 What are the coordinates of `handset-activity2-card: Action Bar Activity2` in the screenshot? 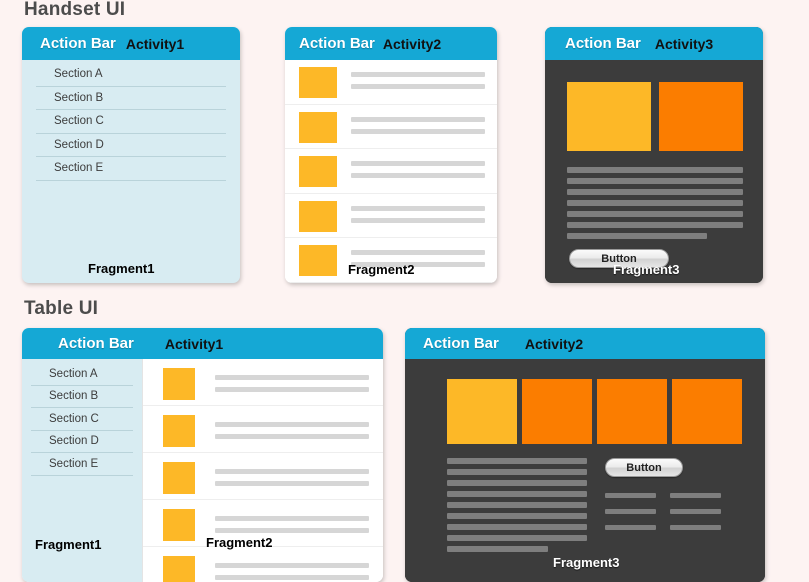 It's located at (391, 155).